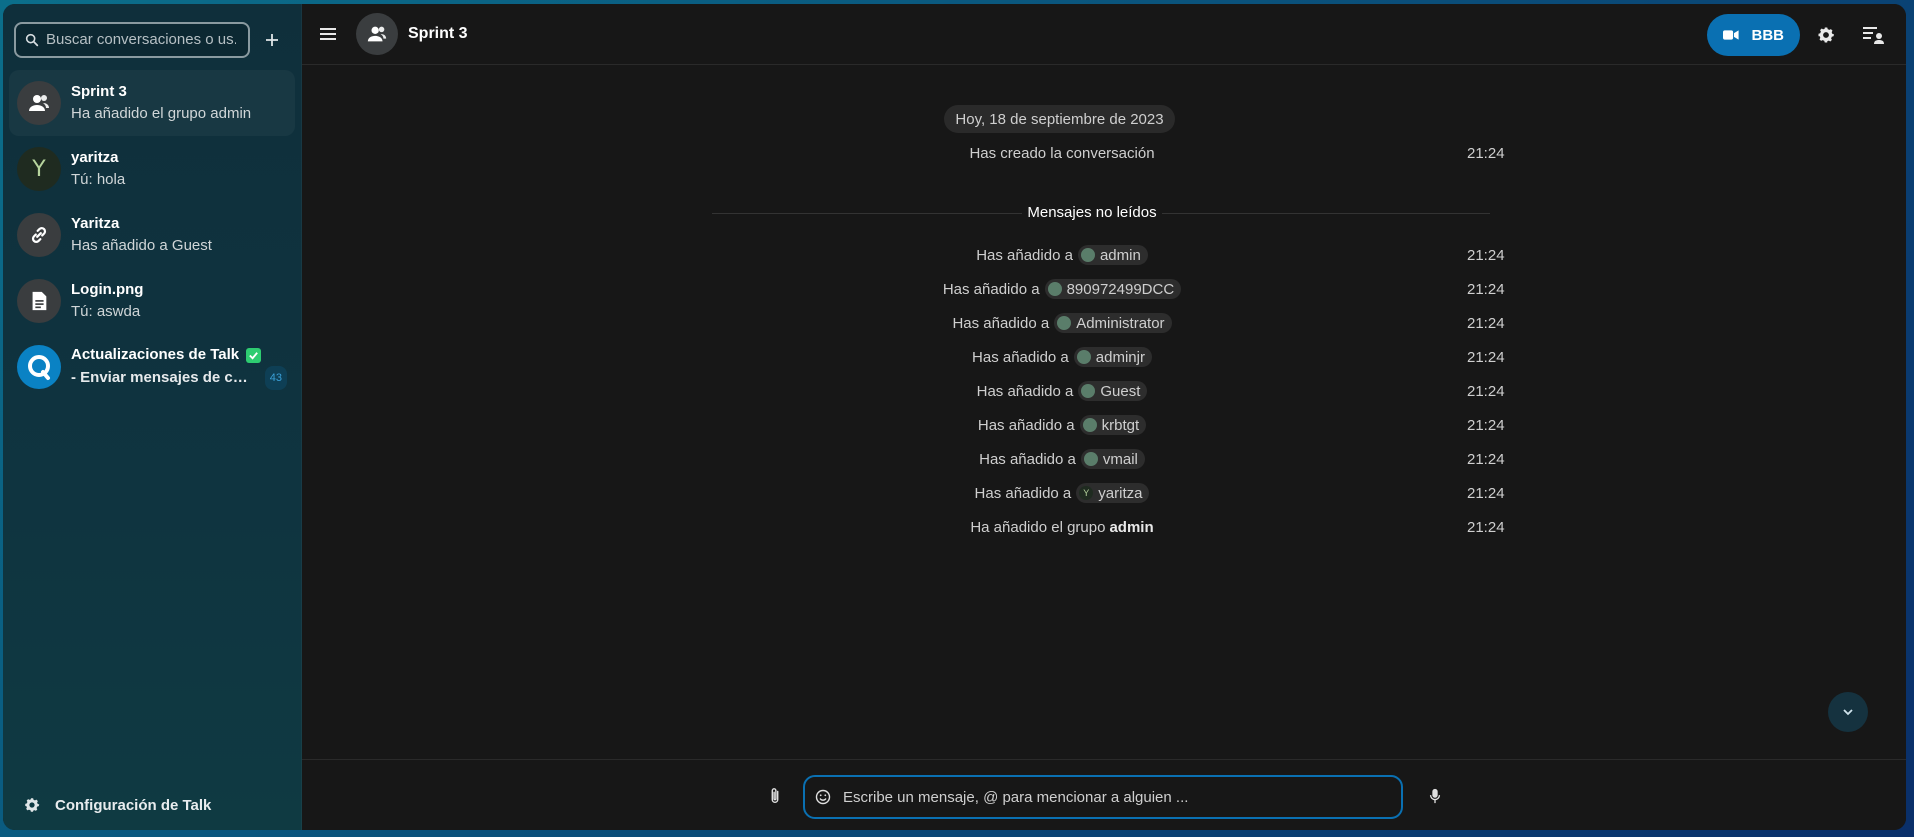 Image resolution: width=1914 pixels, height=837 pixels. What do you see at coordinates (1104, 34) in the screenshot?
I see `chat-header: Sprint 3 BBB` at bounding box center [1104, 34].